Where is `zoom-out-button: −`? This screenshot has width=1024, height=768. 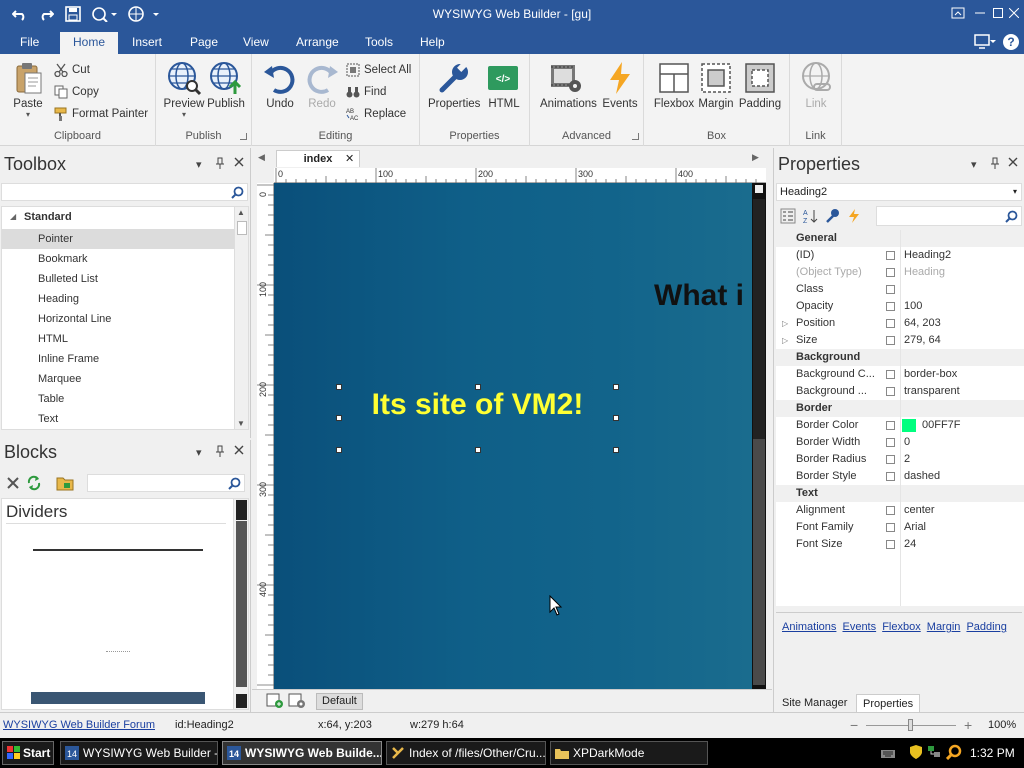 zoom-out-button: − is located at coordinates (854, 725).